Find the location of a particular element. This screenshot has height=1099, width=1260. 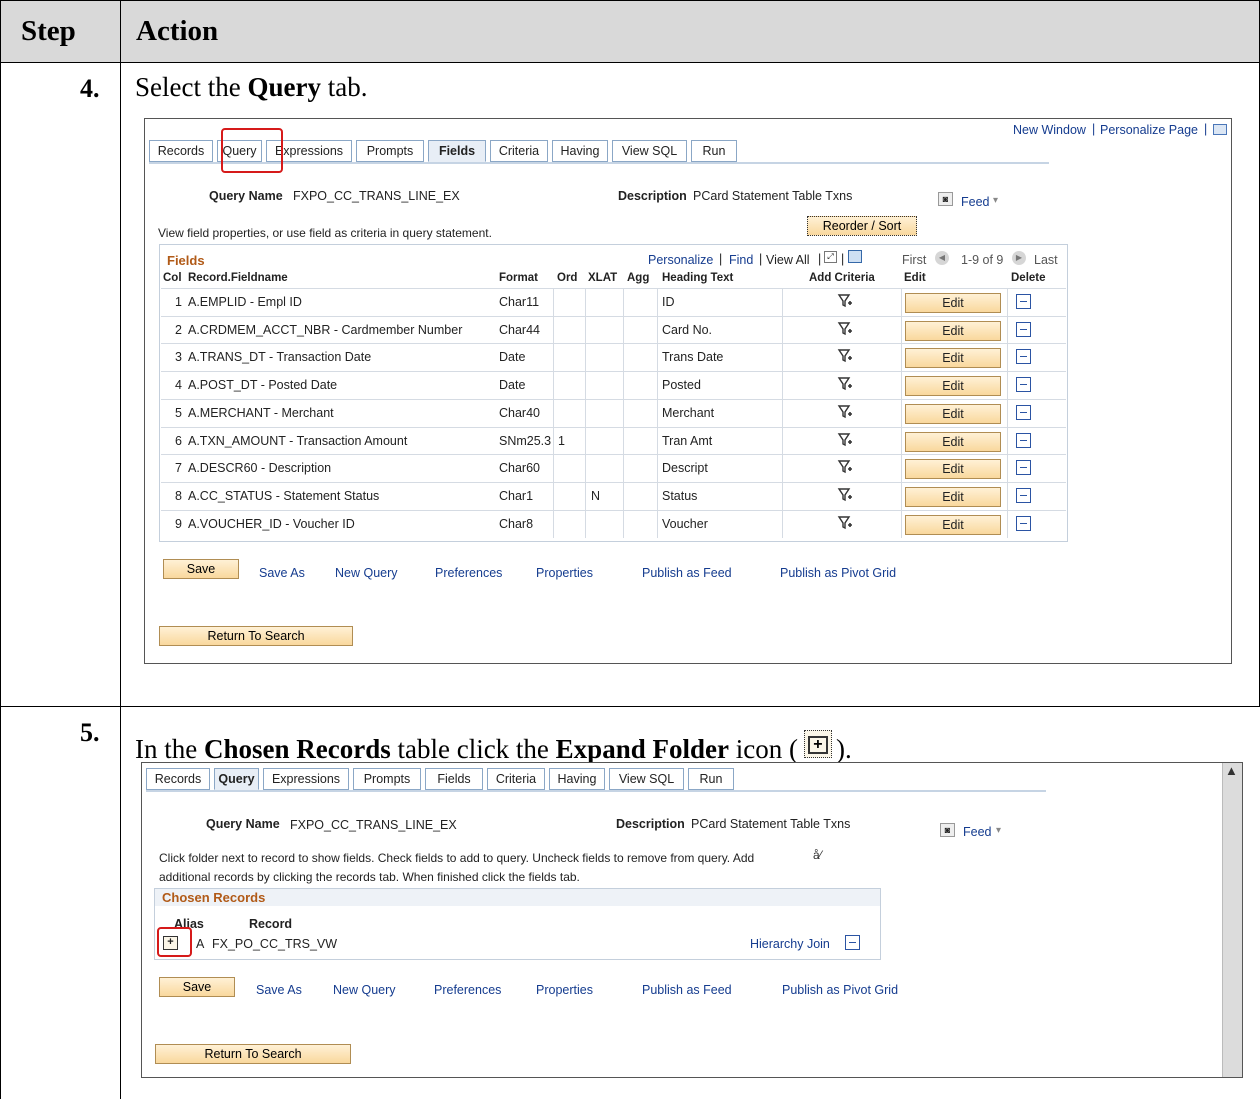

spellcheck-icon: å⁄ is located at coordinates (817, 855).